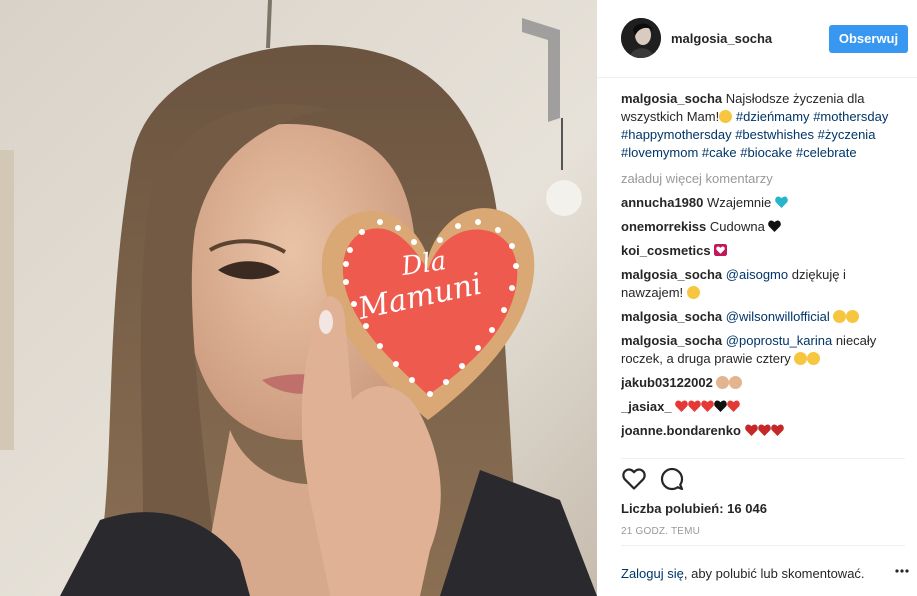 The height and width of the screenshot is (596, 917). Describe the element at coordinates (661, 531) in the screenshot. I see `post-timestamp: 21 GODZ. TEMU` at that location.